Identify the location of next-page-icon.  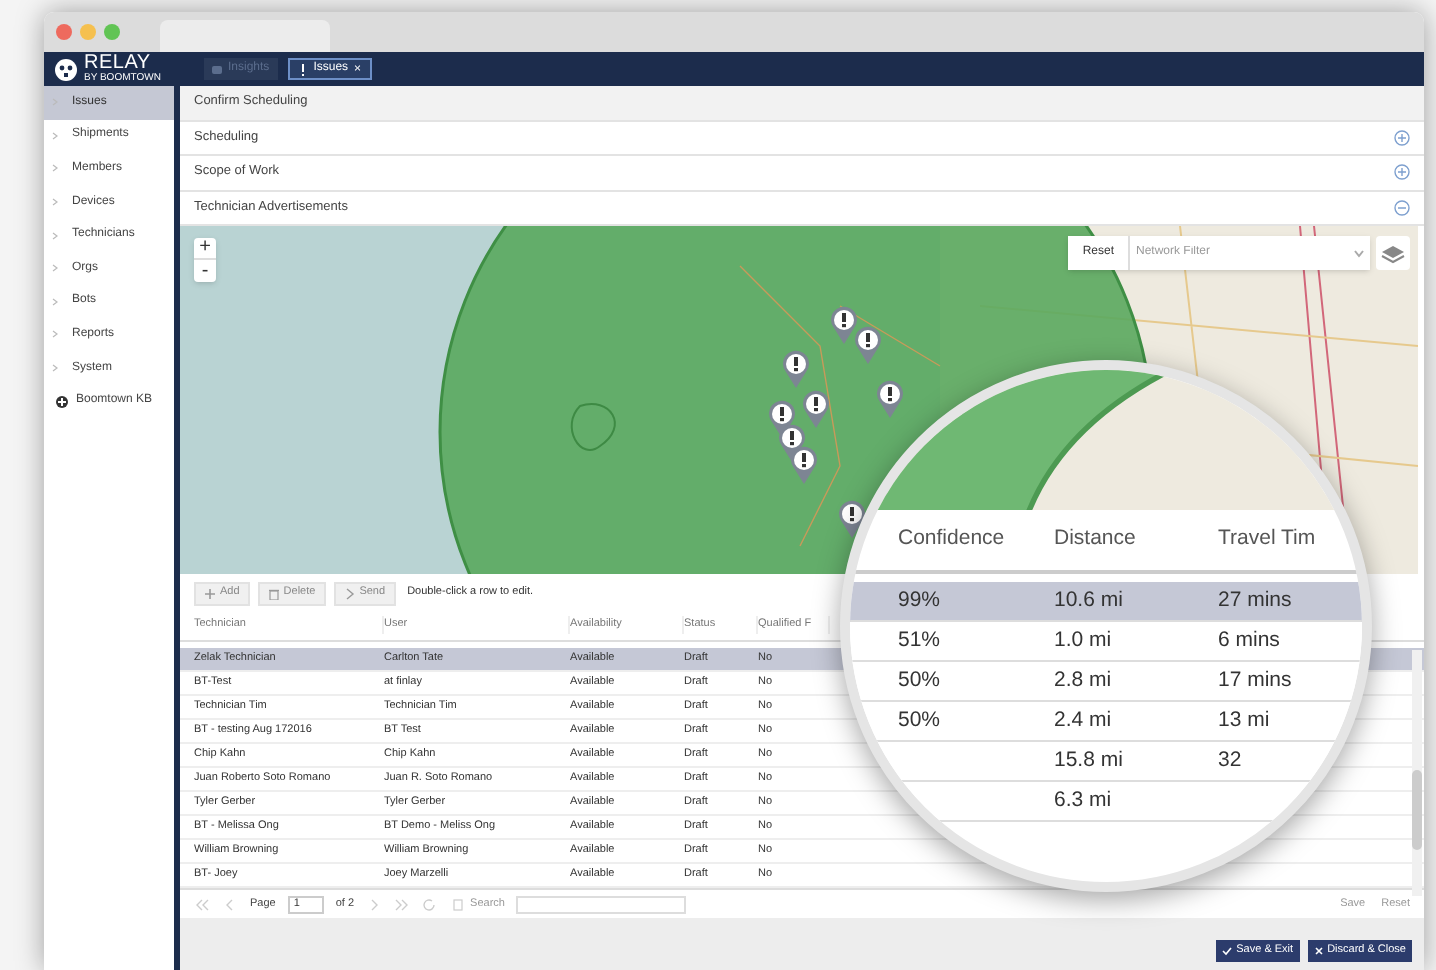
(374, 904).